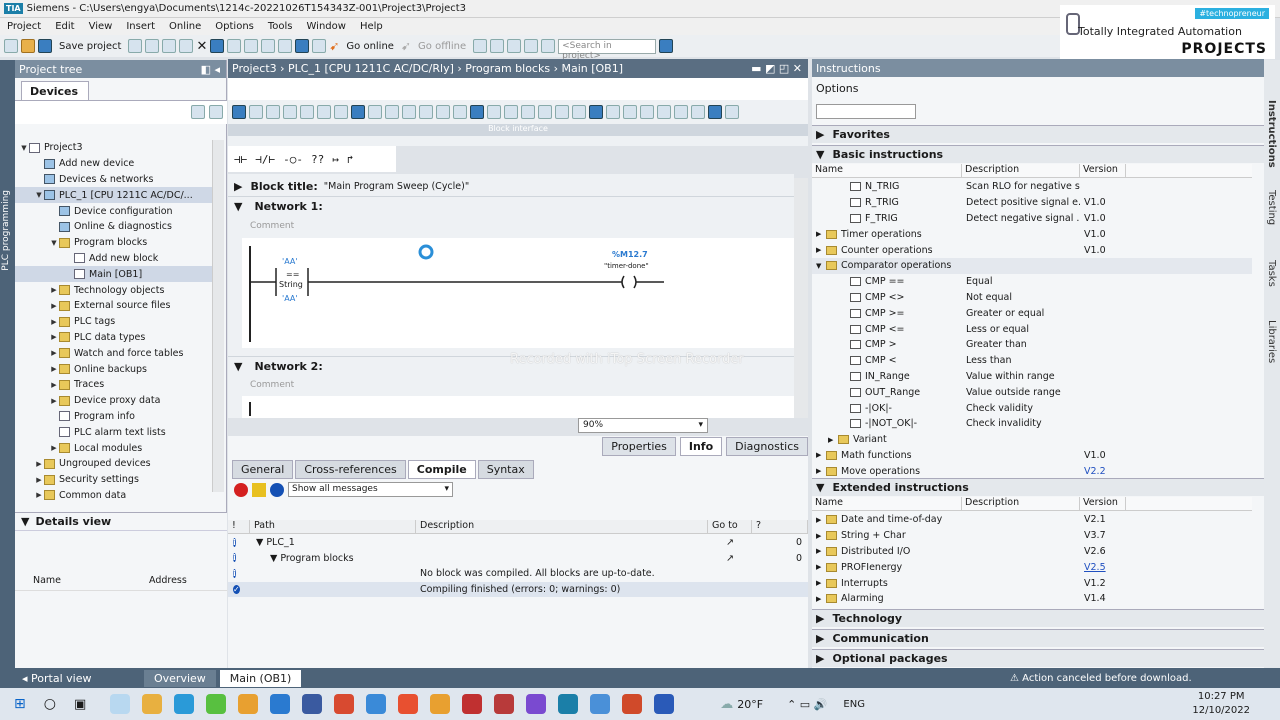 The width and height of the screenshot is (1280, 720). Describe the element at coordinates (518, 543) in the screenshot. I see `message-row: i ▼ PLC_1 ↗ 0` at that location.